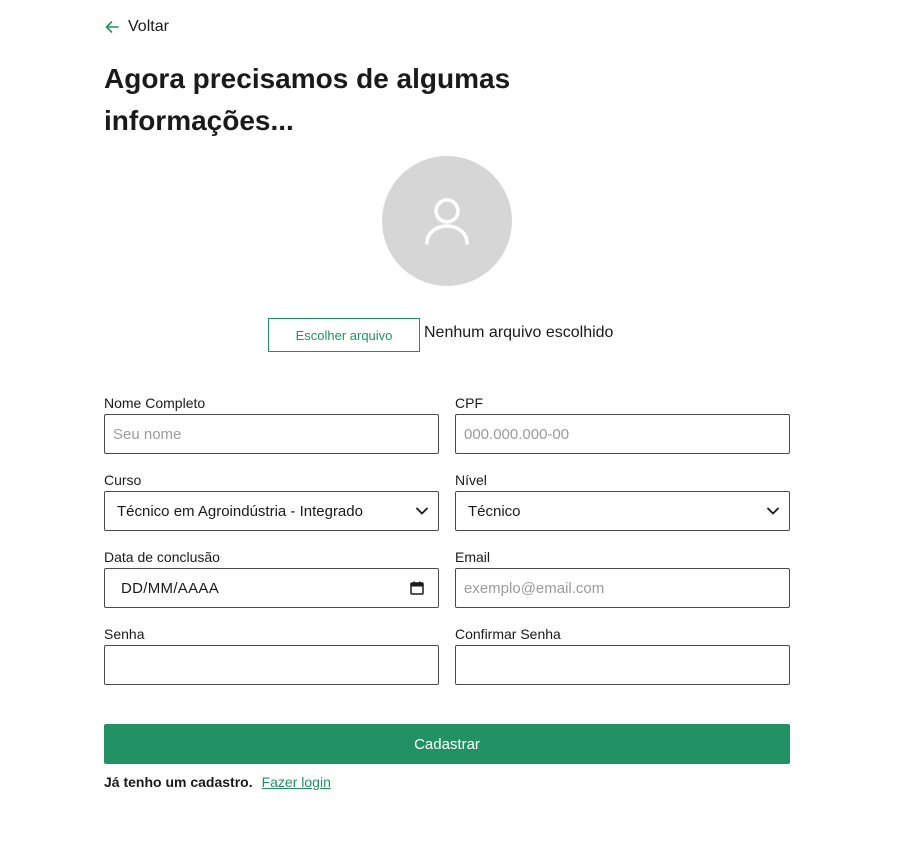 Image resolution: width=915 pixels, height=856 pixels. What do you see at coordinates (178, 782) in the screenshot?
I see `login-question: Já tenho um cadastro.` at bounding box center [178, 782].